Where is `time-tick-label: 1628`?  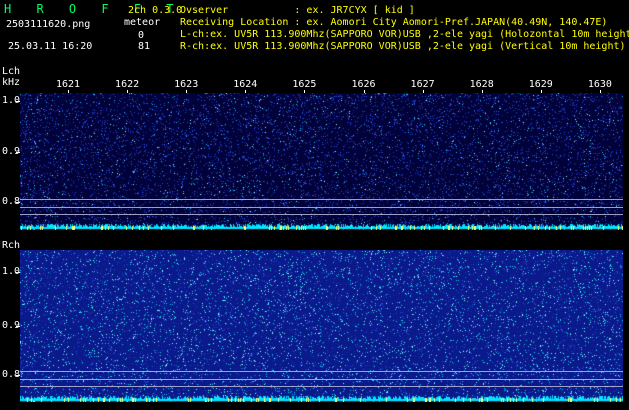
time-tick-label: 1628 is located at coordinates (481, 84).